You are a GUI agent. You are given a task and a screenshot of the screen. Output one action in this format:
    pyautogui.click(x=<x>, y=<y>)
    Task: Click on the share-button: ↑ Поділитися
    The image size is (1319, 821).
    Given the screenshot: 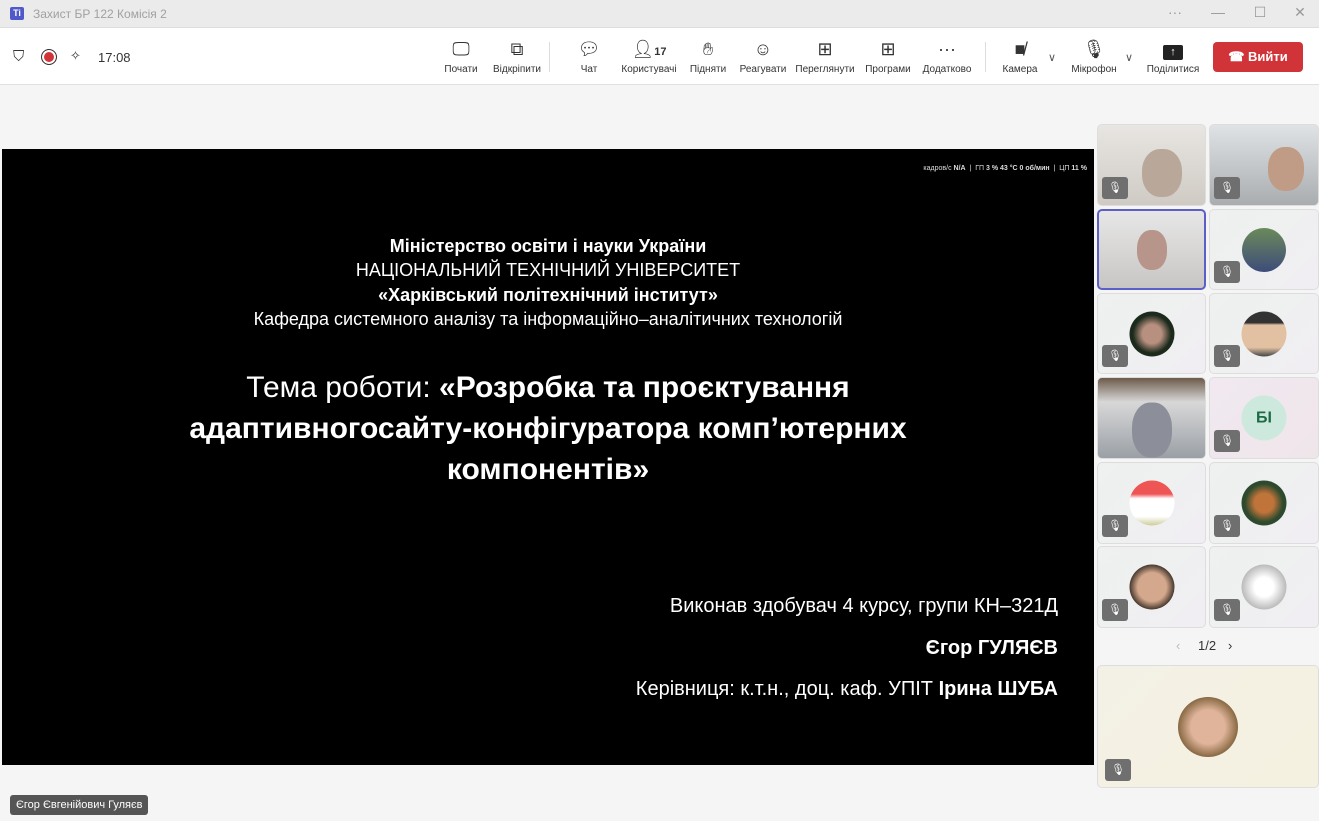 What is the action you would take?
    pyautogui.click(x=1173, y=59)
    